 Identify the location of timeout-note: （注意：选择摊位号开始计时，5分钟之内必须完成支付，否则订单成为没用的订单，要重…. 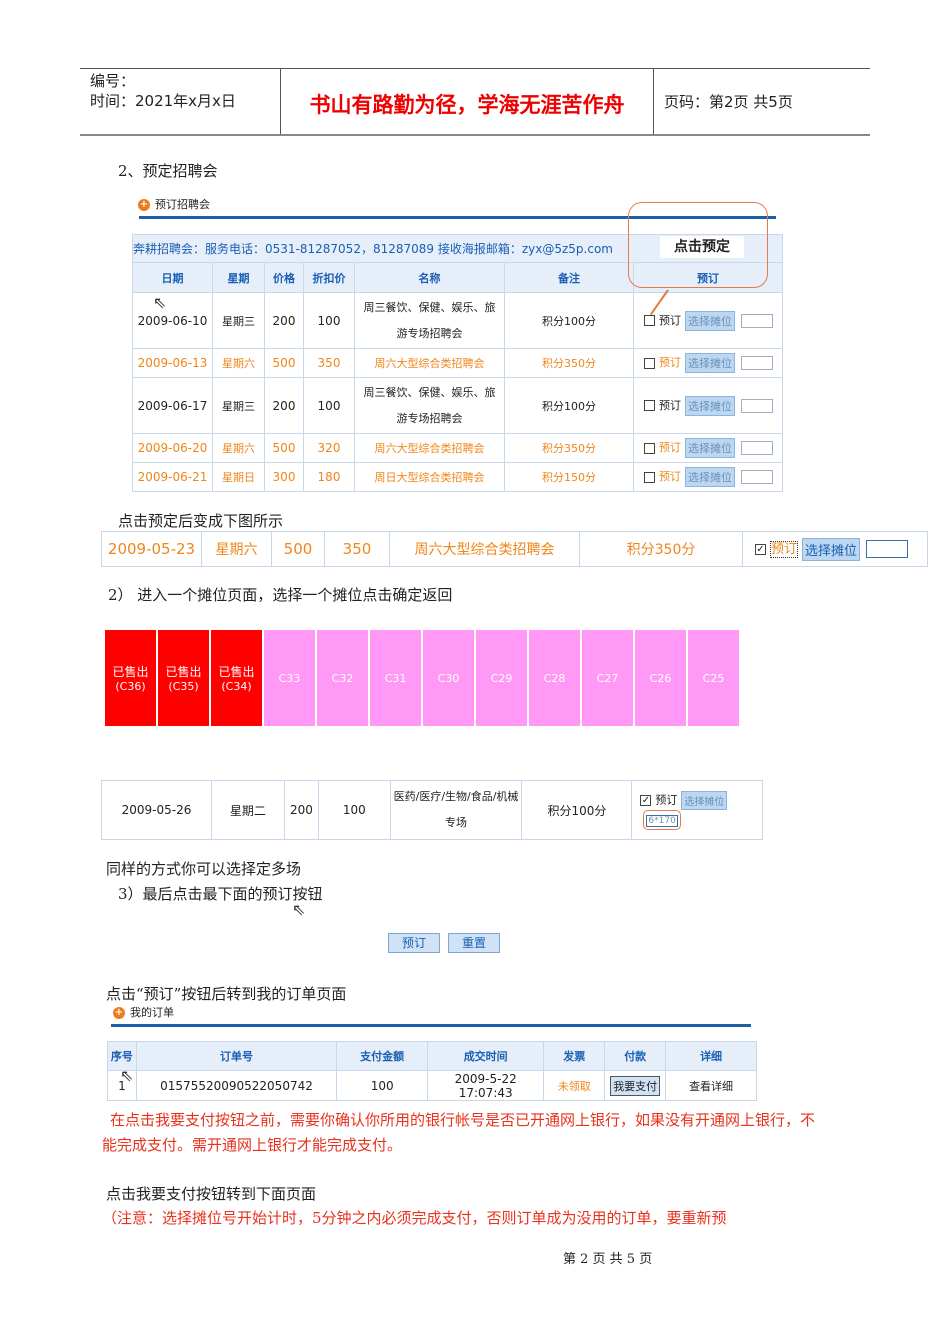
(414, 1218).